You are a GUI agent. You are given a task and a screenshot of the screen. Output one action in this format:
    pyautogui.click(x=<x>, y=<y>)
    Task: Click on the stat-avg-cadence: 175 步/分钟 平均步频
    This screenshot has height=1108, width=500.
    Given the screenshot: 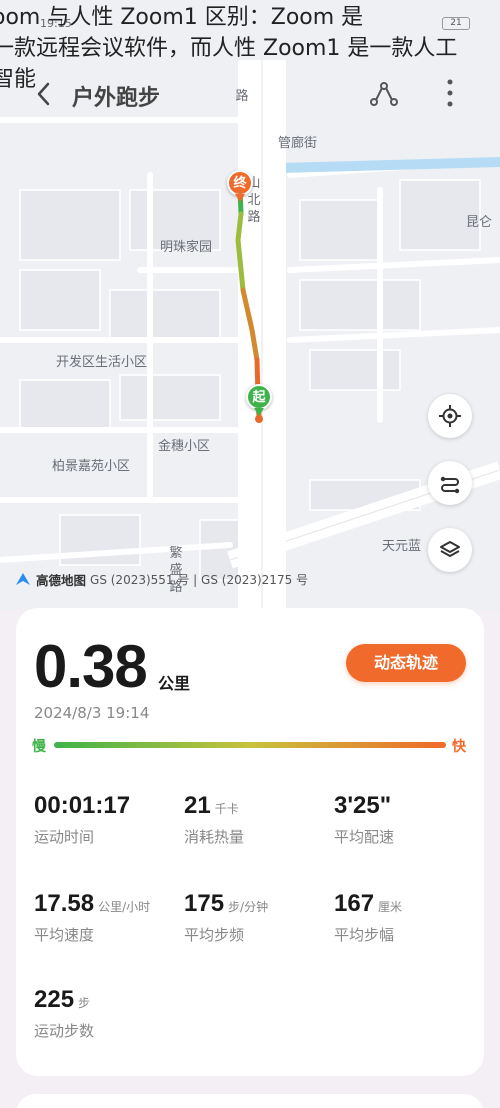 What is the action you would take?
    pyautogui.click(x=226, y=917)
    